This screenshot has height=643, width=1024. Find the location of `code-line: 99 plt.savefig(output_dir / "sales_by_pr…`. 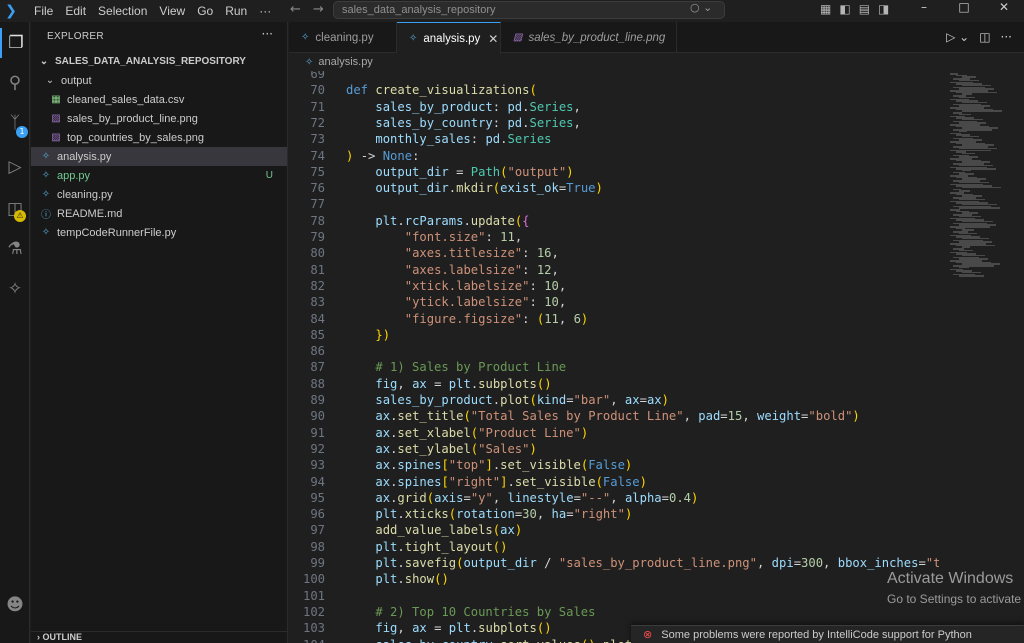

code-line: 99 plt.savefig(output_dir / "sales_by_pr… is located at coordinates (614, 563).